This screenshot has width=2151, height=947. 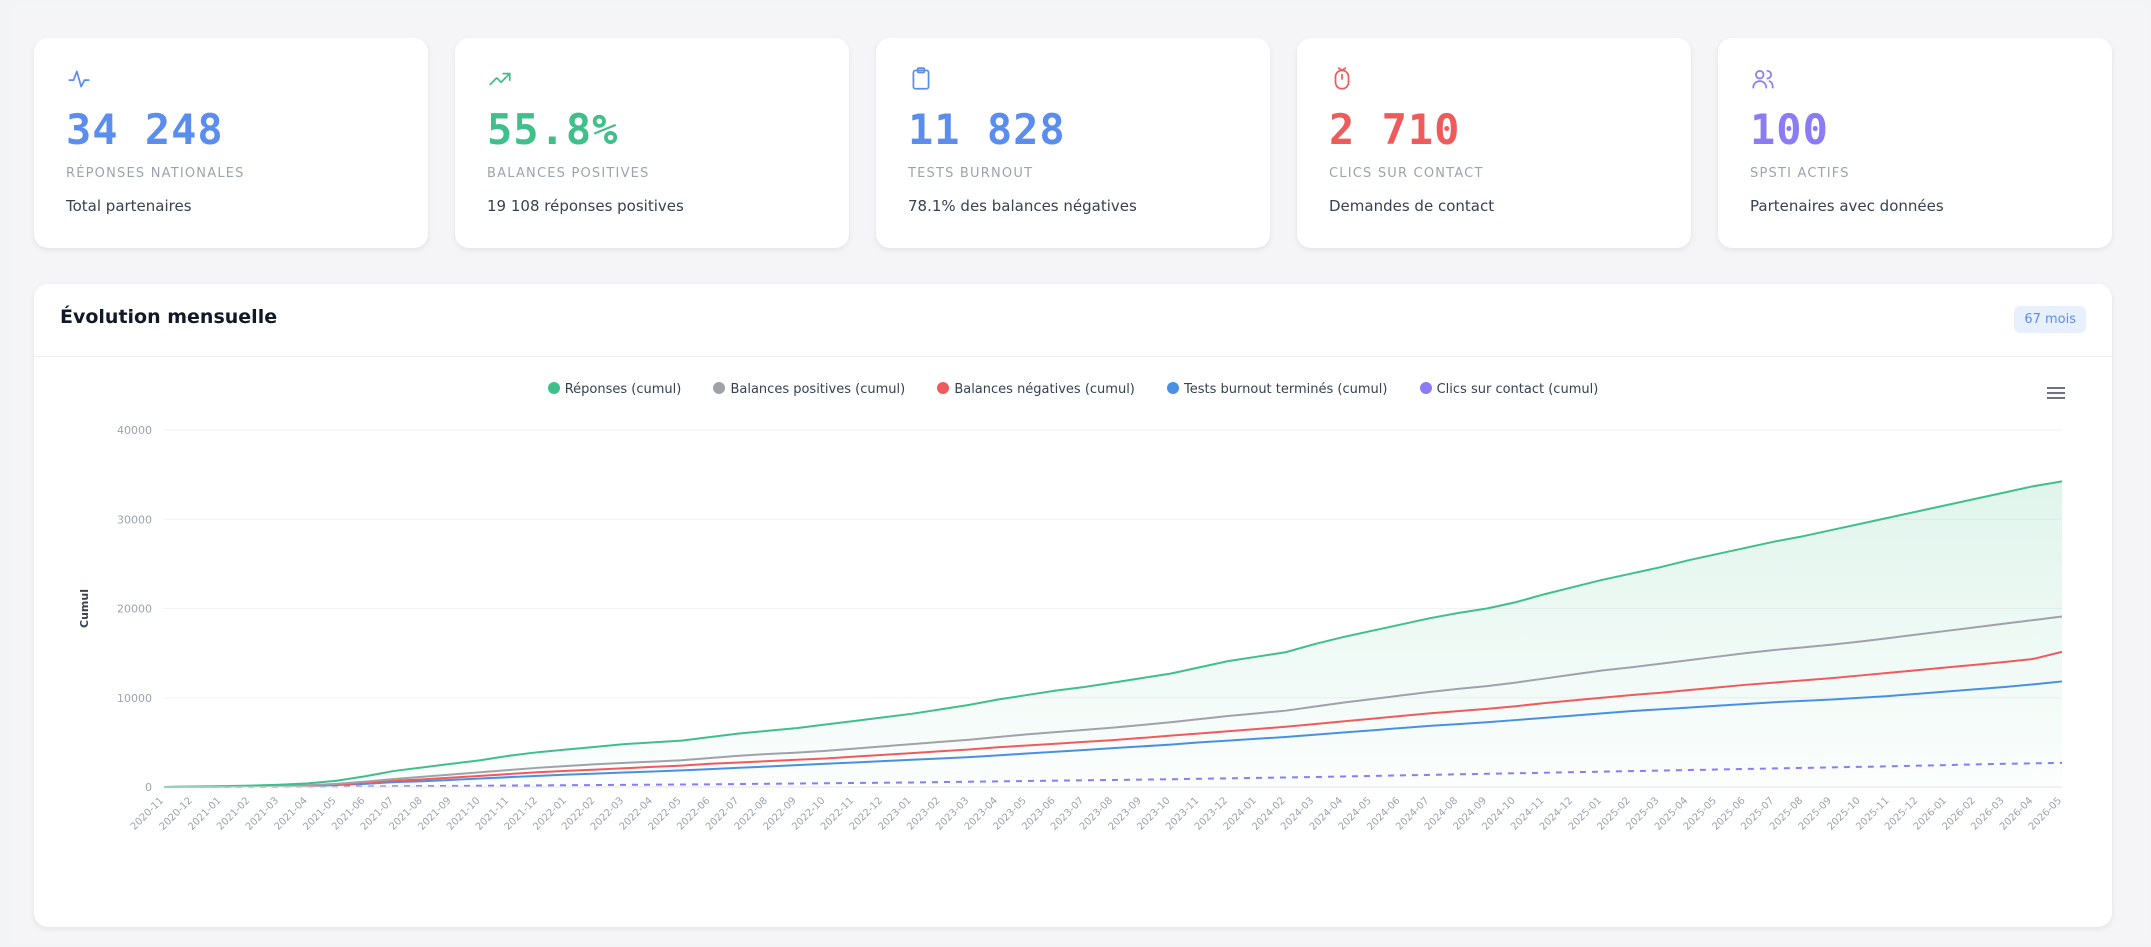 I want to click on kpi-label: TESTS BURNOUT, so click(x=971, y=173).